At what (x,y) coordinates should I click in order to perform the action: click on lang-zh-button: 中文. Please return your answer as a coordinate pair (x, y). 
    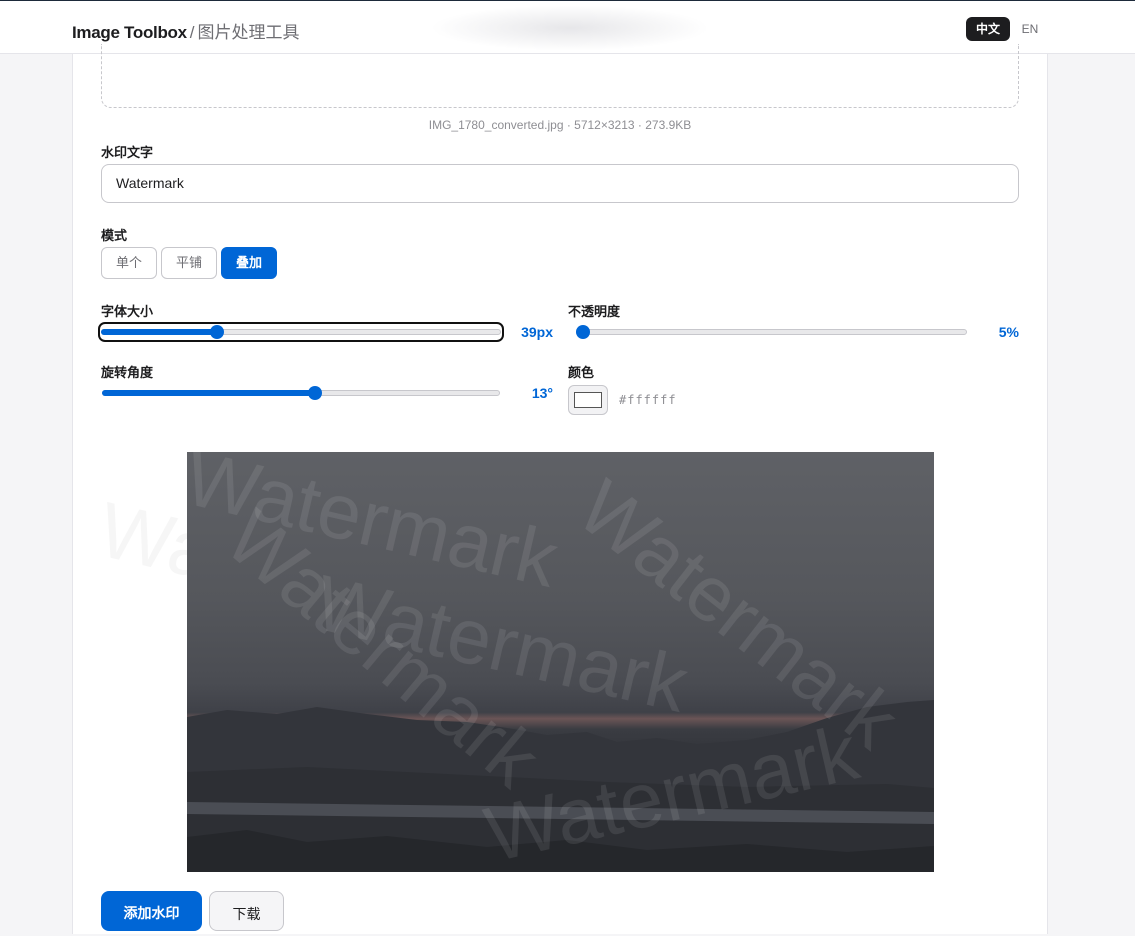
    Looking at the image, I should click on (988, 29).